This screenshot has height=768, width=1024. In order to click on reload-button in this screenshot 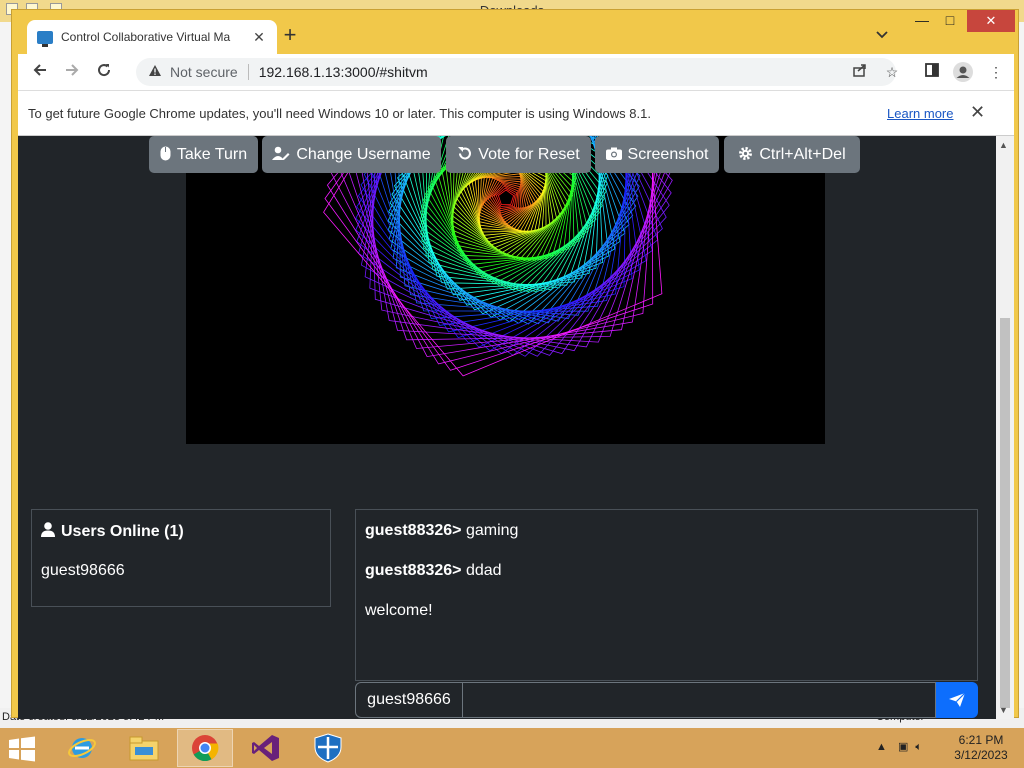, I will do `click(104, 72)`.